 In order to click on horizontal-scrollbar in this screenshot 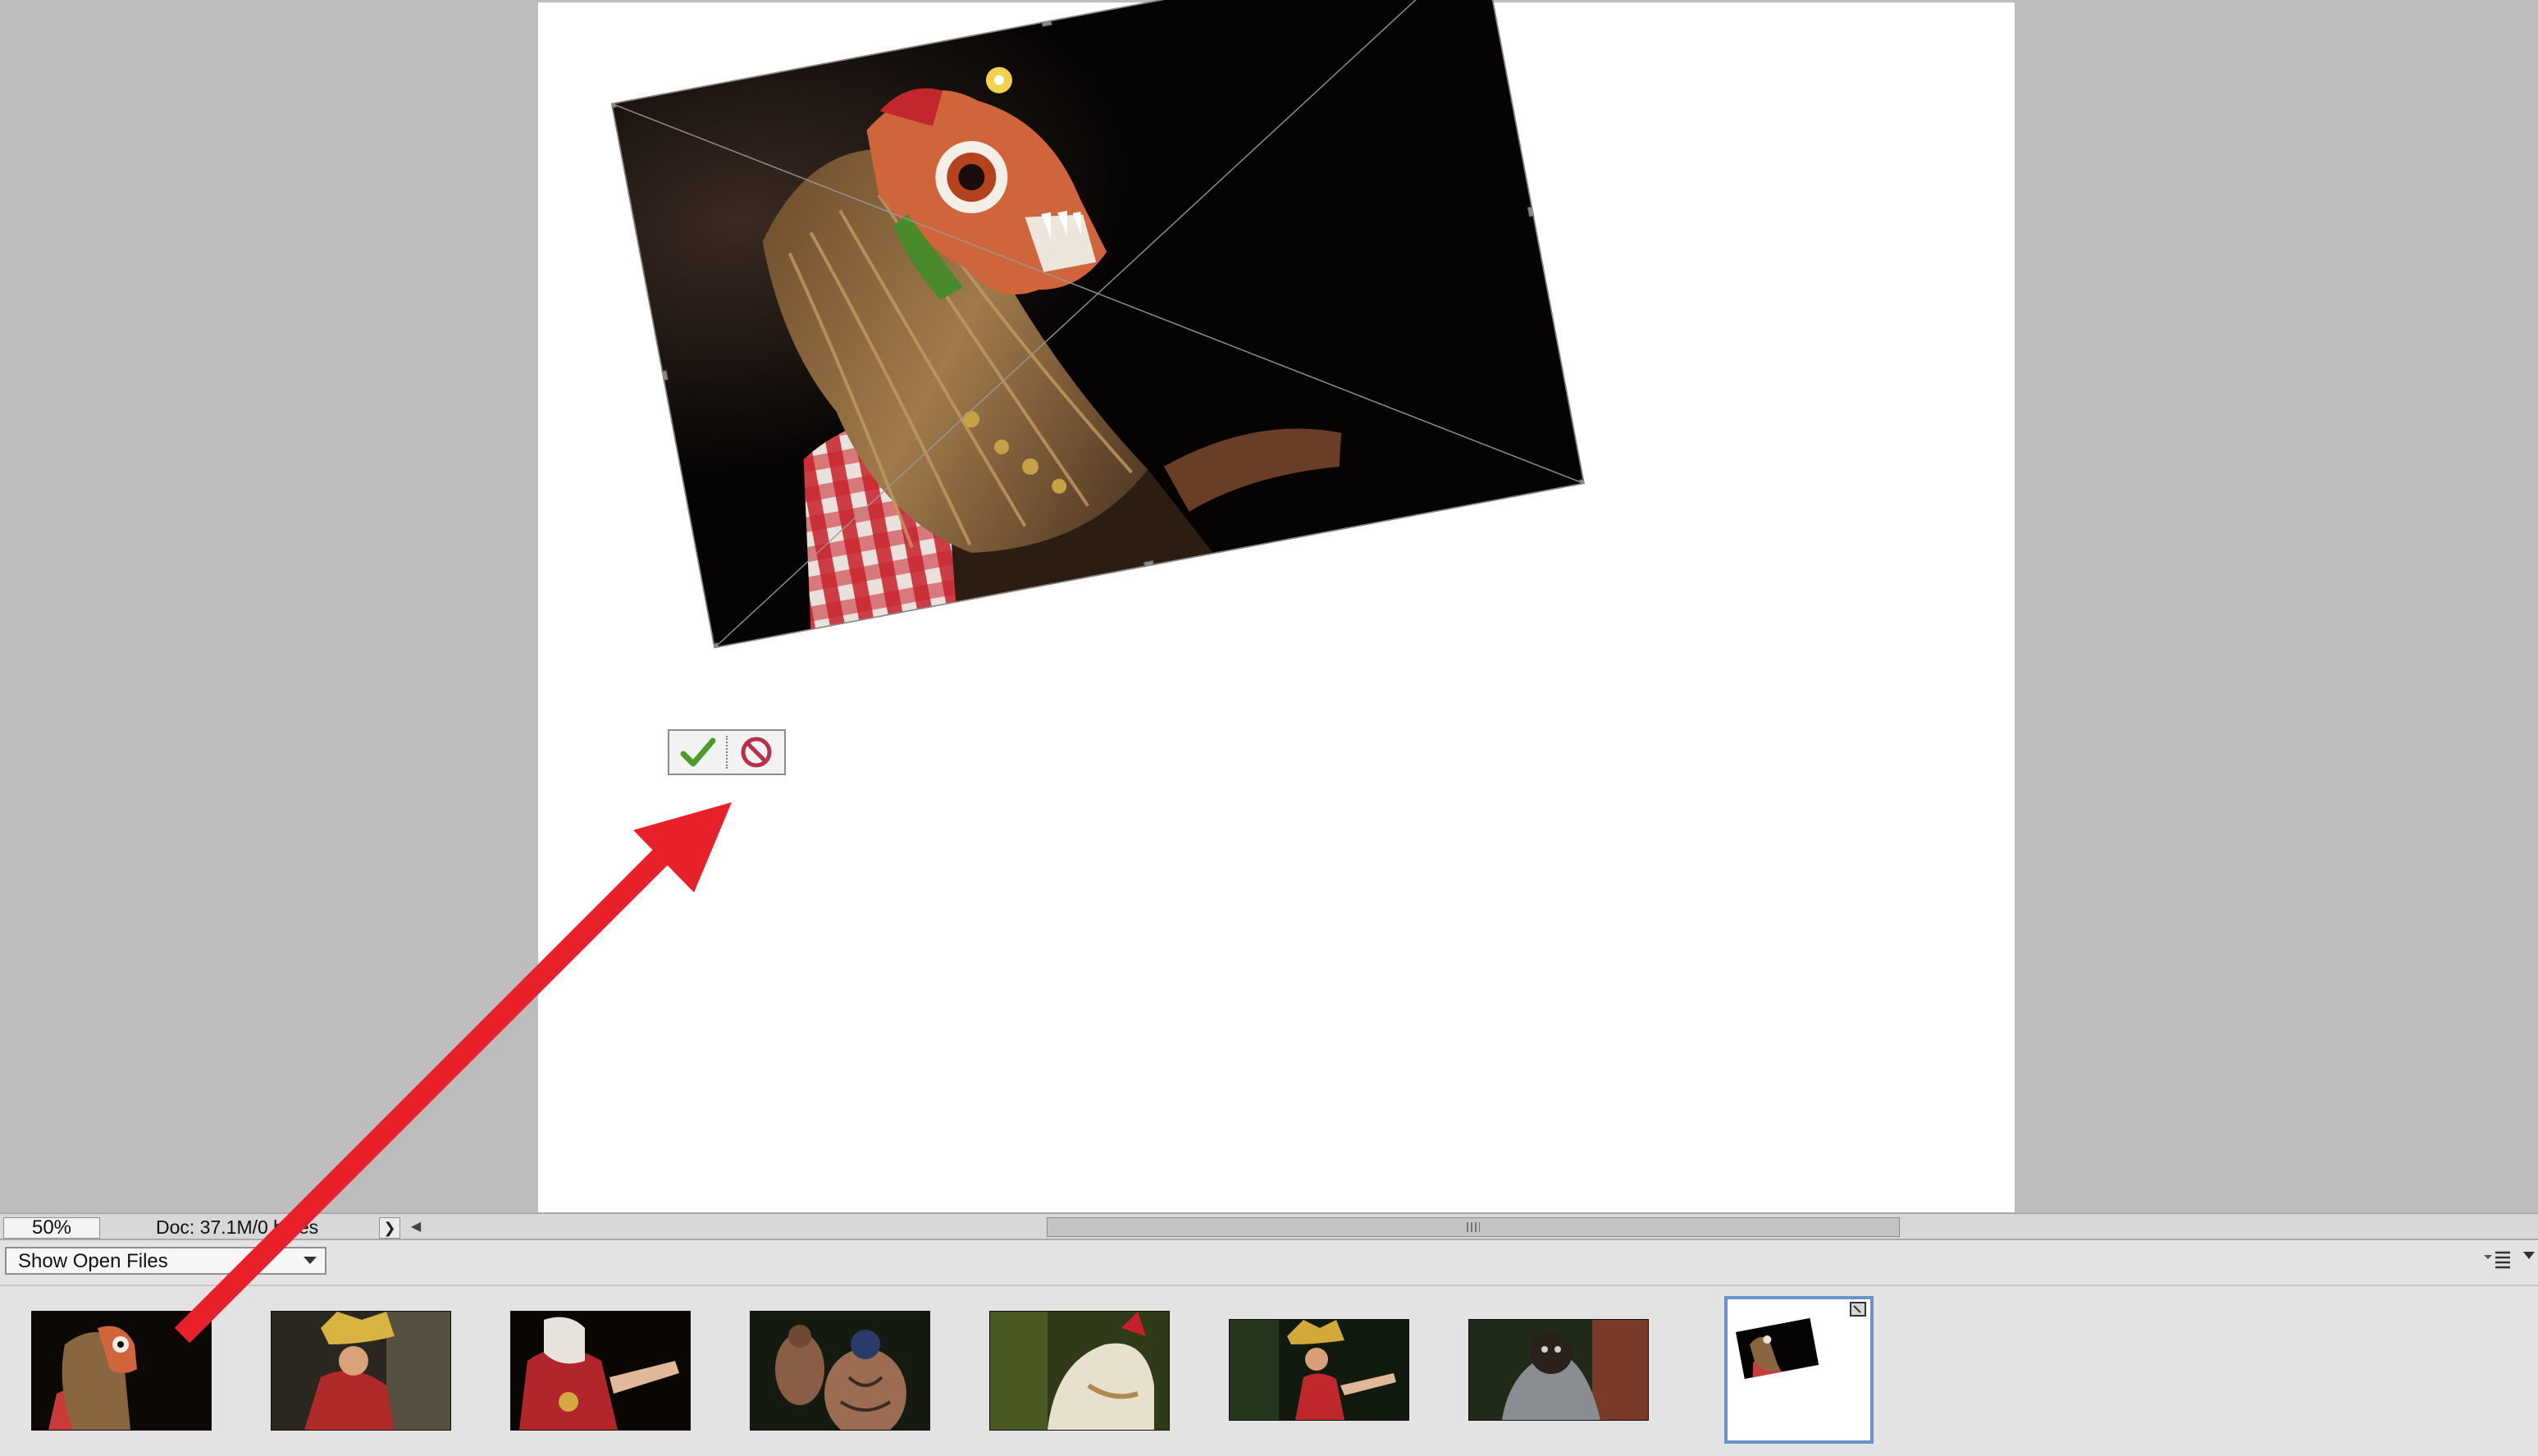, I will do `click(1483, 1227)`.